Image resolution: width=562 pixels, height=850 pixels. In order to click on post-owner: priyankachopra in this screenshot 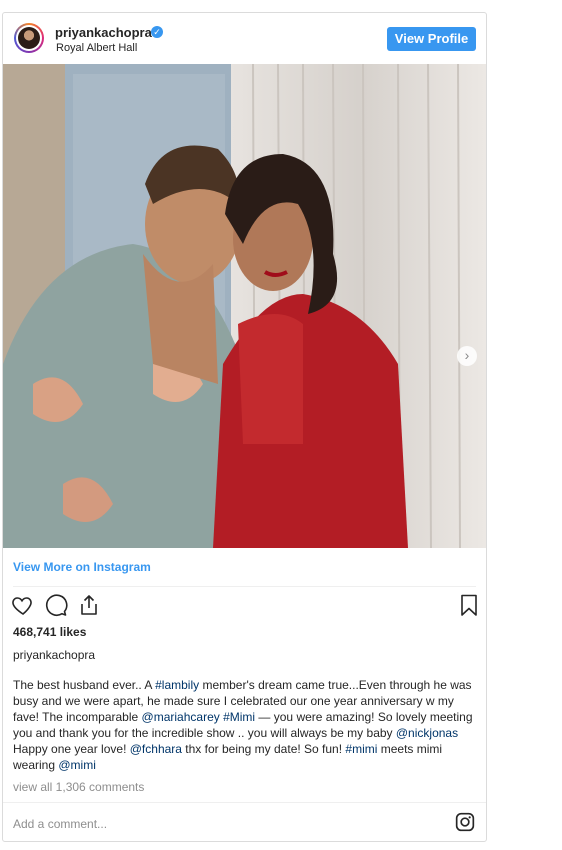, I will do `click(54, 655)`.